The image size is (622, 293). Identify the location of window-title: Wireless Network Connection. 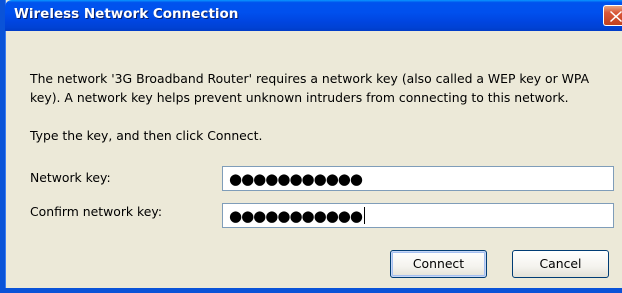
(126, 14).